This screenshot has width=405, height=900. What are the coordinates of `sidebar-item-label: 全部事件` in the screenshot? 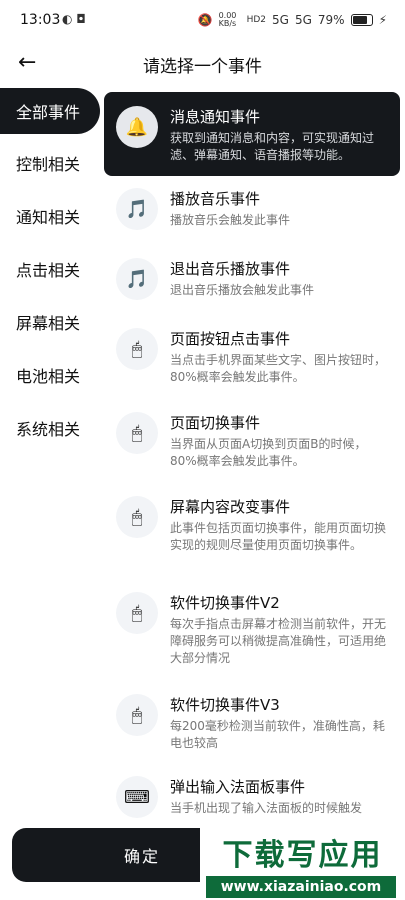 It's located at (48, 112).